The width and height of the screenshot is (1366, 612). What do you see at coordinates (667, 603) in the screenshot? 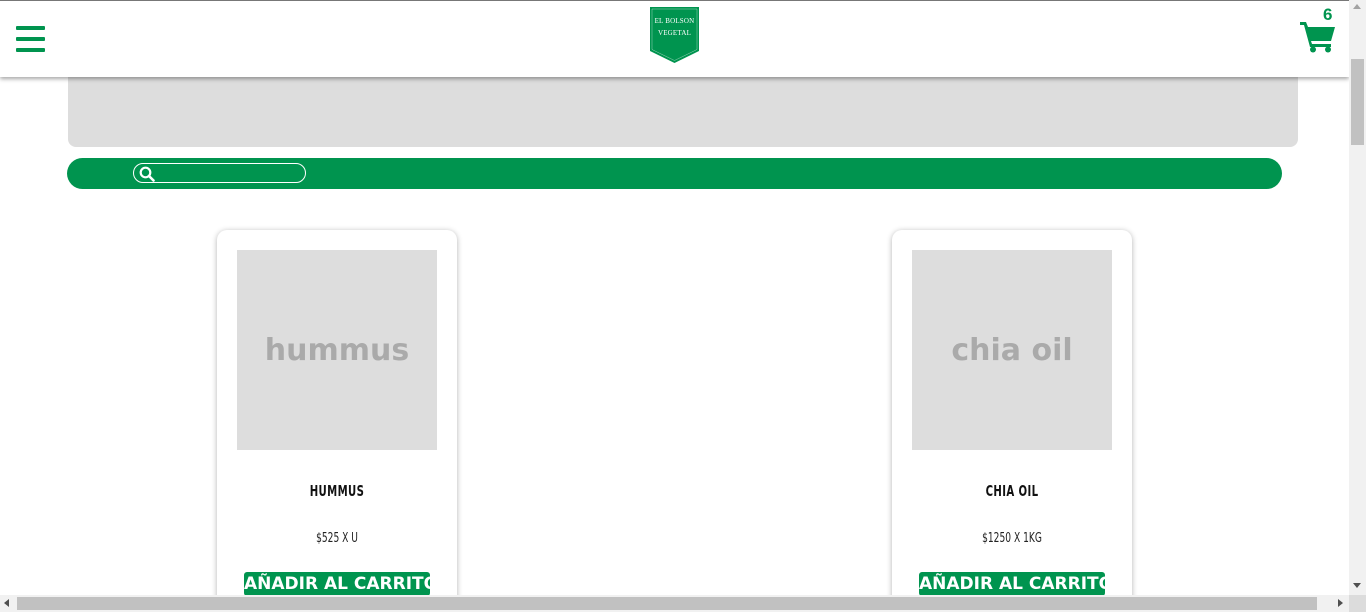
I see `horizontal-scroll-thumb` at bounding box center [667, 603].